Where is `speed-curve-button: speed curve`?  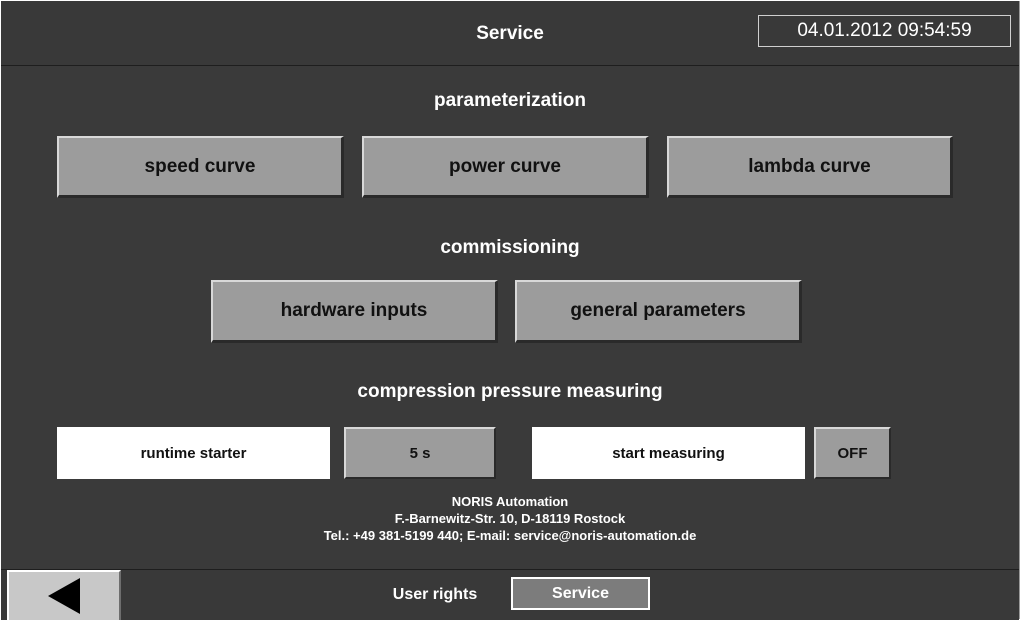
speed-curve-button: speed curve is located at coordinates (200, 167).